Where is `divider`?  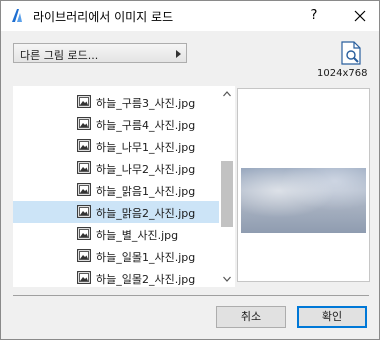
divider is located at coordinates (191, 295).